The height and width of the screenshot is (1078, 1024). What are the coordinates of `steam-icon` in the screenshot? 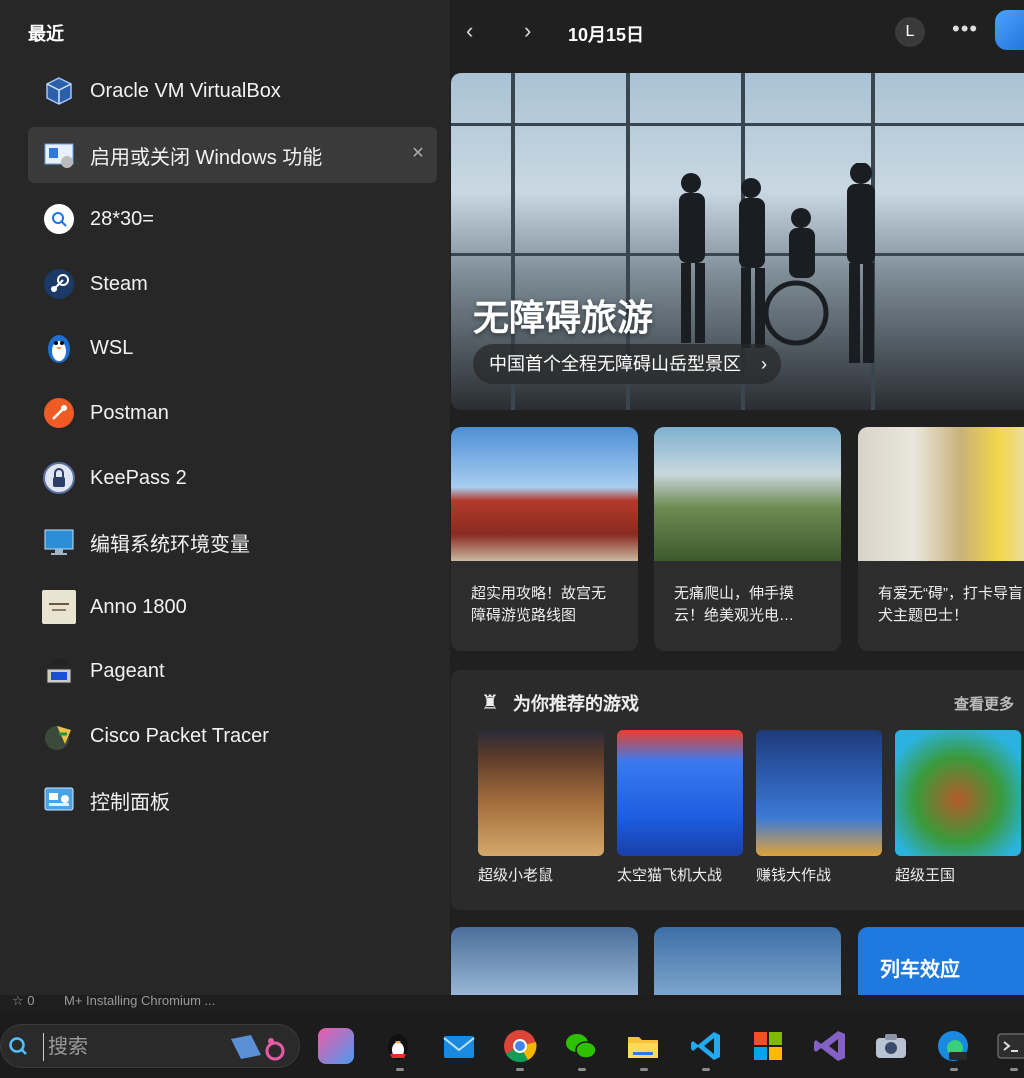 It's located at (59, 284).